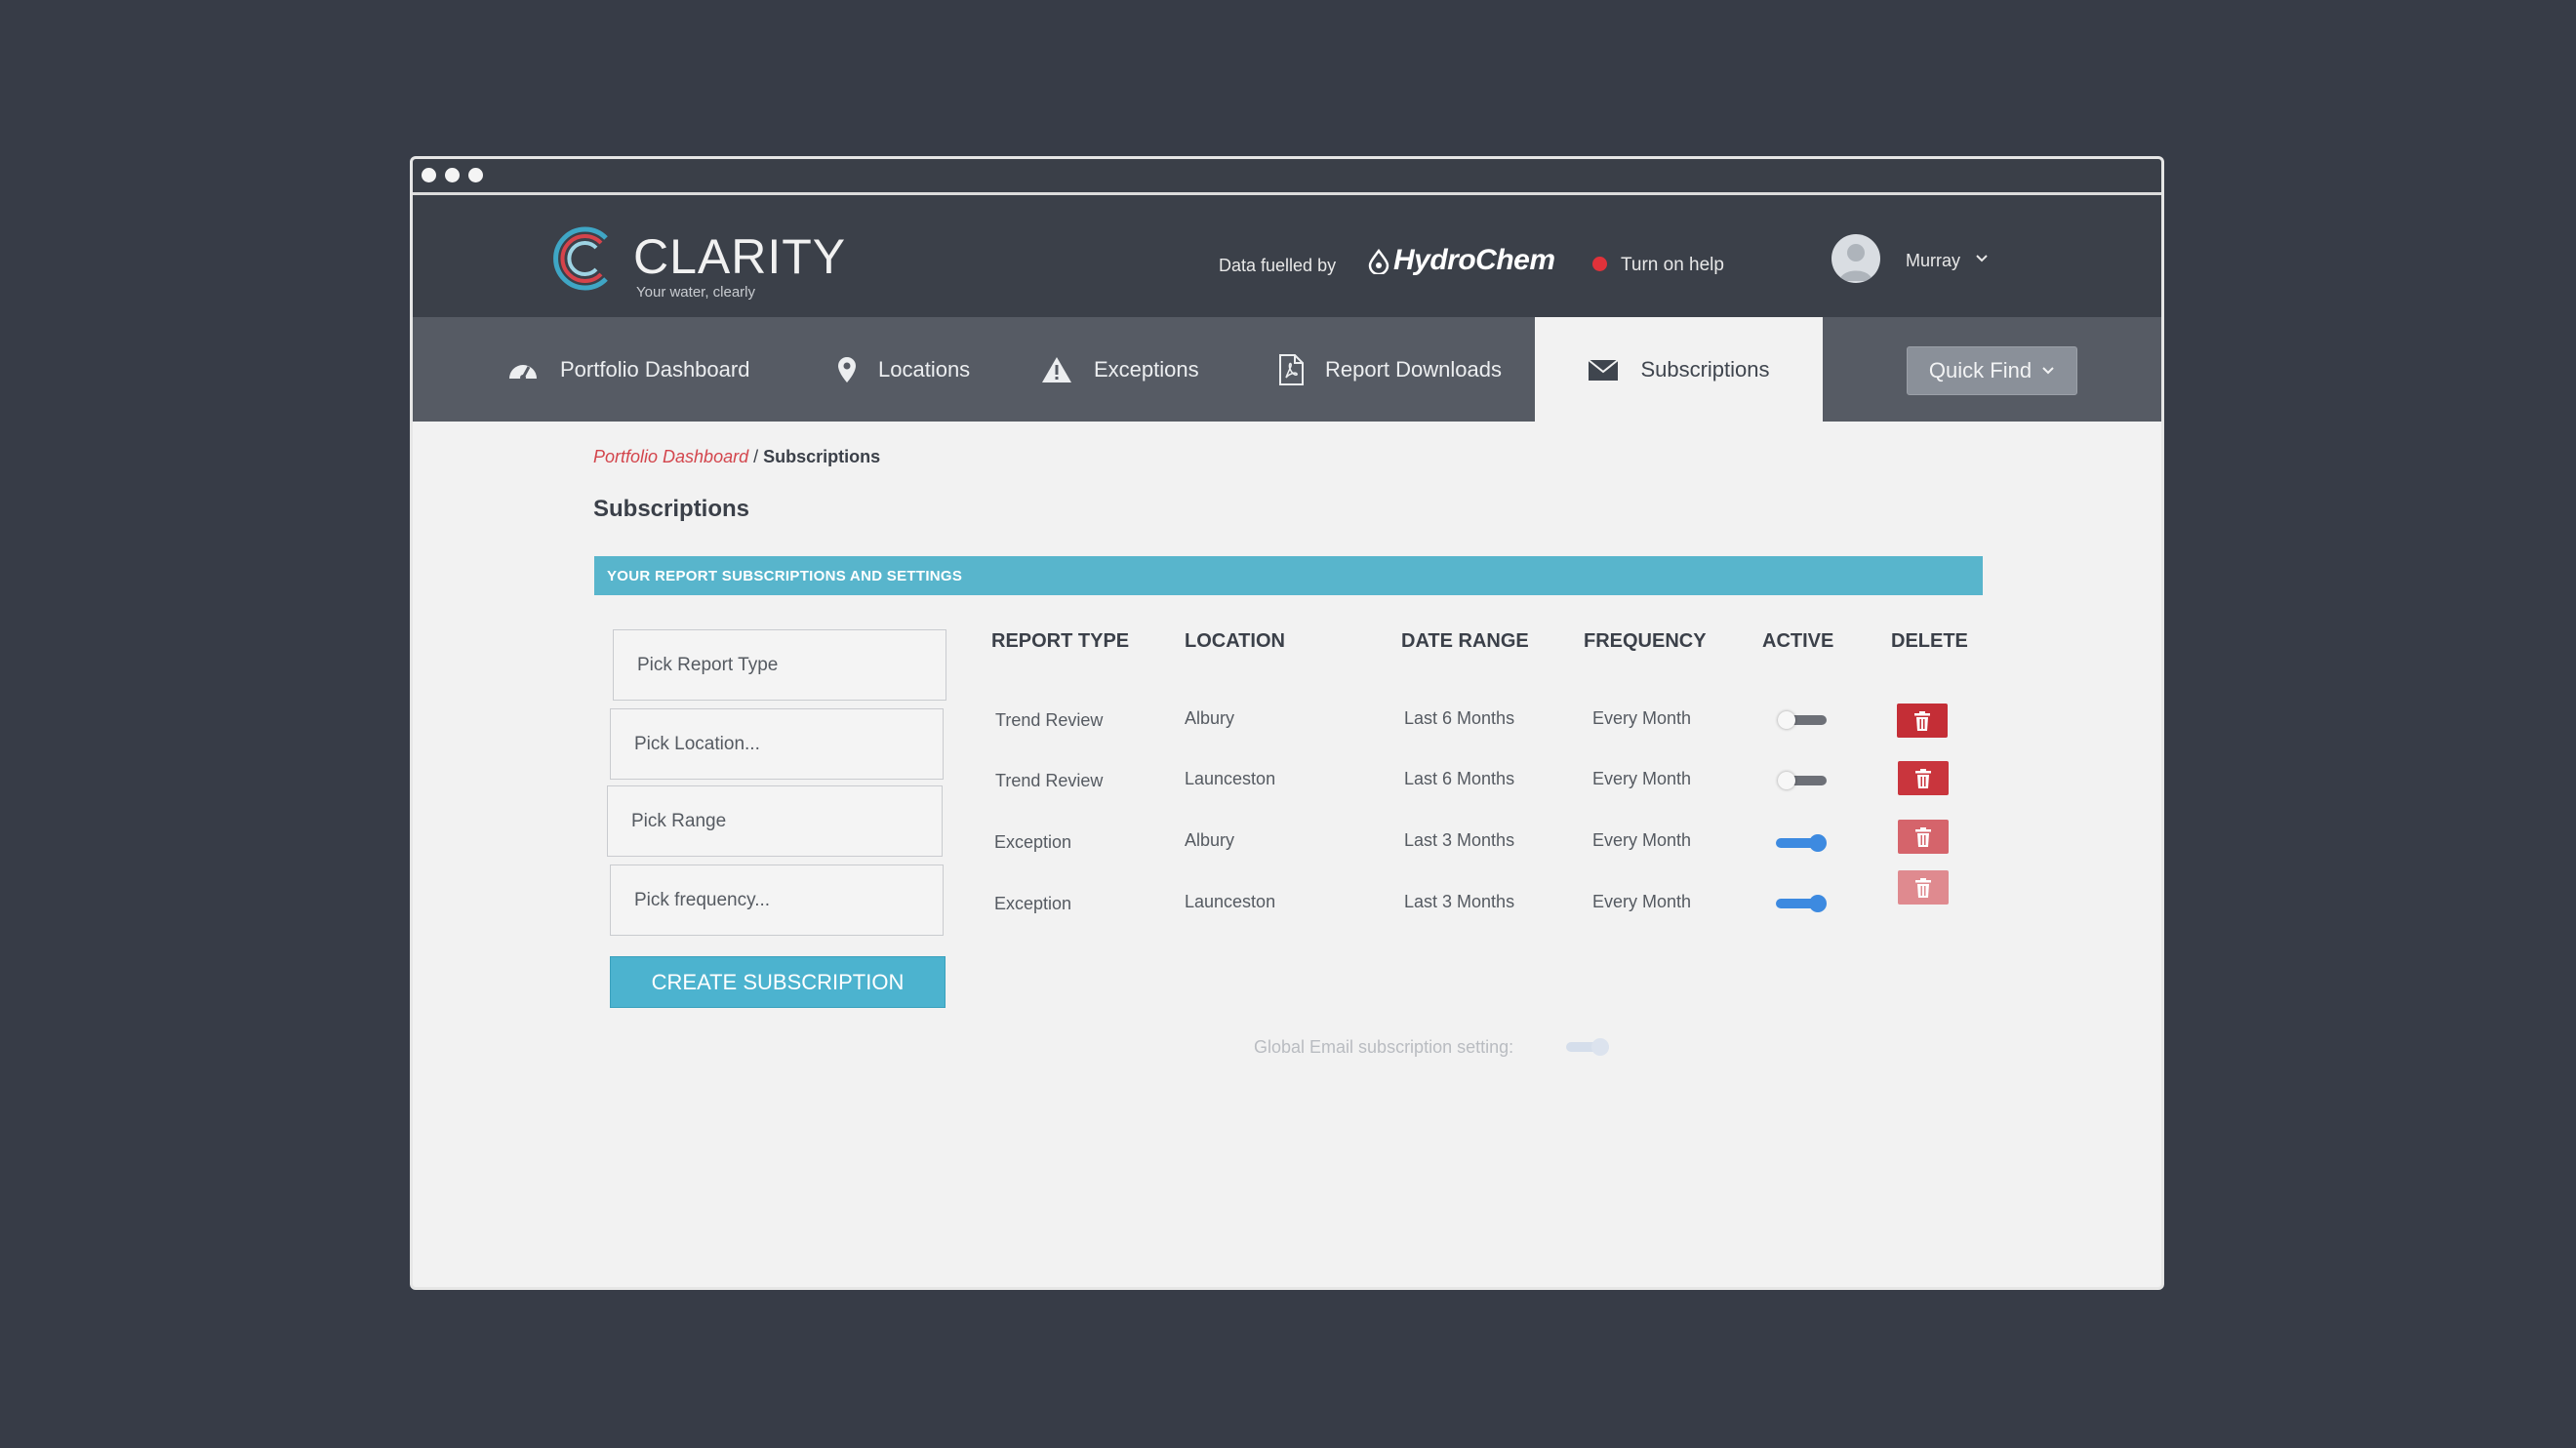 The width and height of the screenshot is (2576, 1448). I want to click on dashboard-gauge-icon, so click(523, 370).